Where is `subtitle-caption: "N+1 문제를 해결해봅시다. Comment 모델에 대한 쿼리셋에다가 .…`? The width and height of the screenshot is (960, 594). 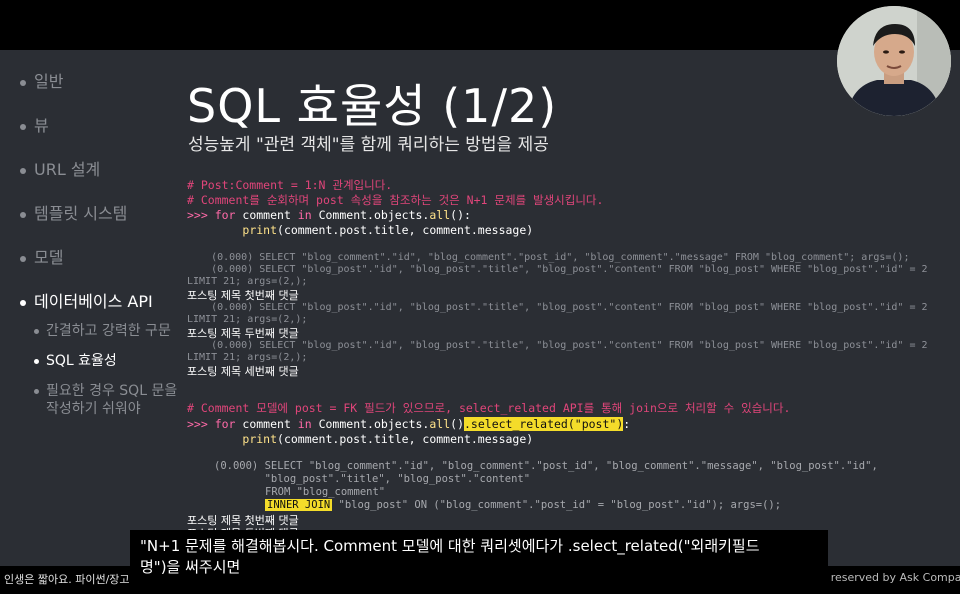 subtitle-caption: "N+1 문제를 해결해봅시다. Comment 모델에 대한 쿼리셋에다가 .… is located at coordinates (479, 559).